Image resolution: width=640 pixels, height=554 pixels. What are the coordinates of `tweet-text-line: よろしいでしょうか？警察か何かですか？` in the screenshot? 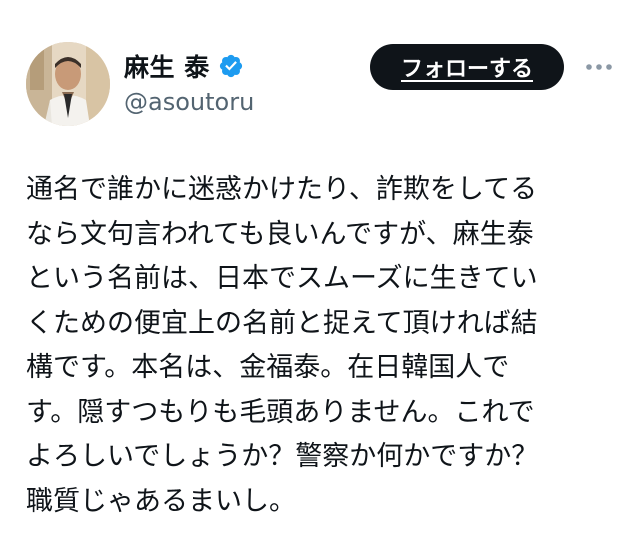 It's located at (282, 456).